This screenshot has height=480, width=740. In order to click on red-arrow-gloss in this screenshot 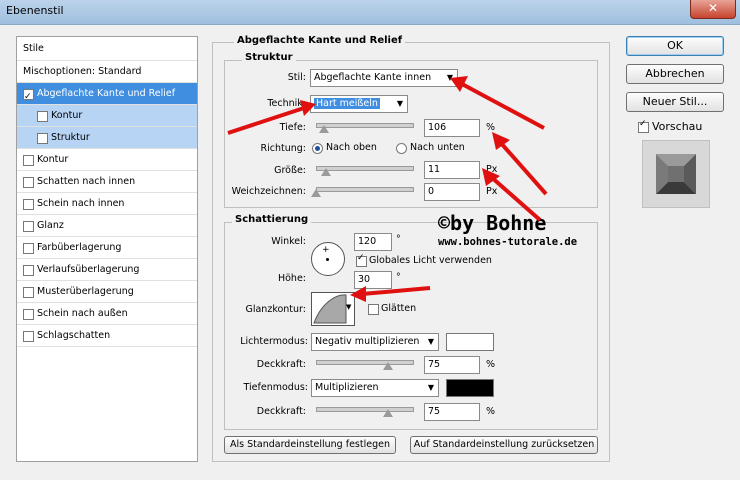, I will do `click(390, 294)`.